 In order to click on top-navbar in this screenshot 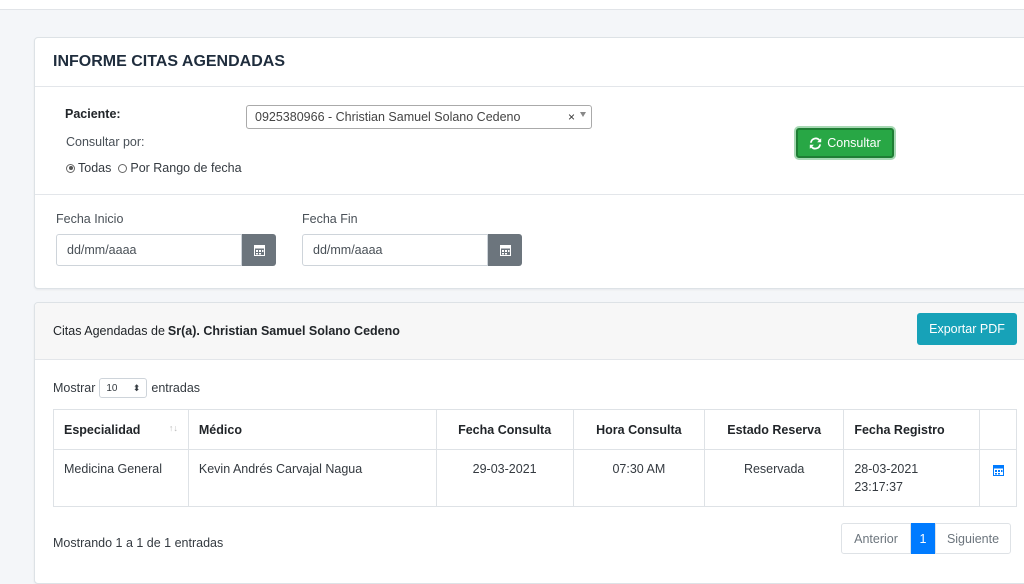, I will do `click(512, 5)`.